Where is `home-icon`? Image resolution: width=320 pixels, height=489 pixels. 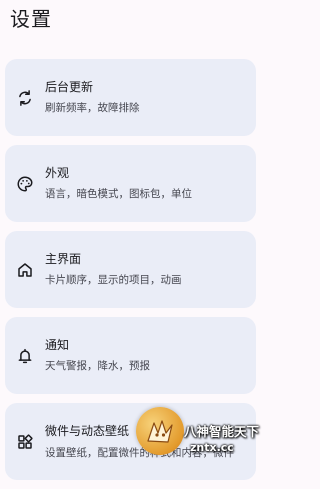
home-icon is located at coordinates (25, 270).